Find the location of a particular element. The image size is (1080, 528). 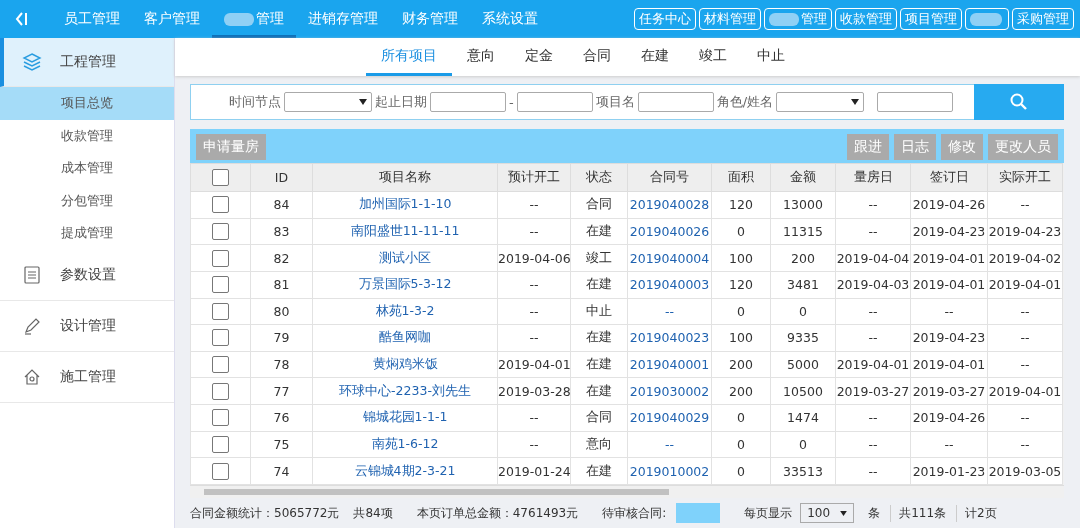

section-label: 施工管理 is located at coordinates (88, 376).